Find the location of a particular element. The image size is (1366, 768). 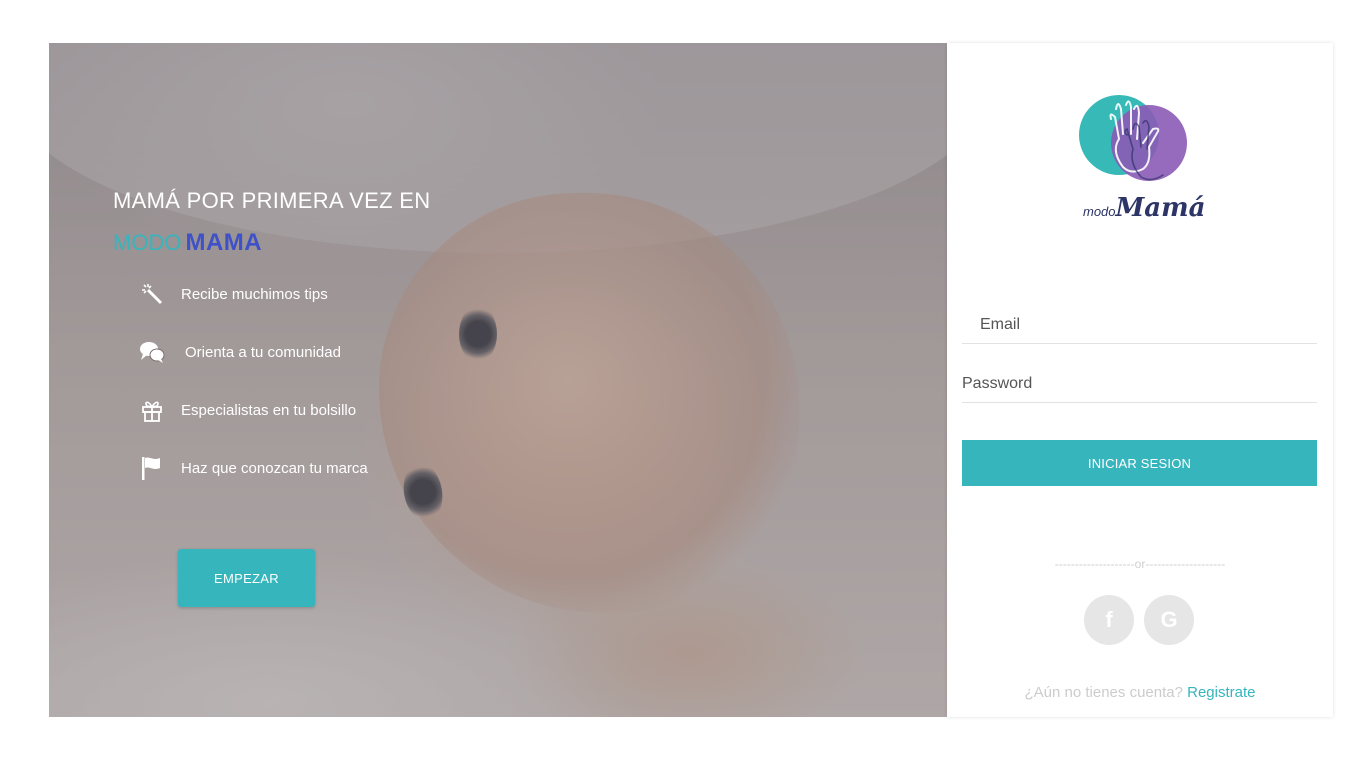

brand-logo-text: modoMamá is located at coordinates (1144, 208).